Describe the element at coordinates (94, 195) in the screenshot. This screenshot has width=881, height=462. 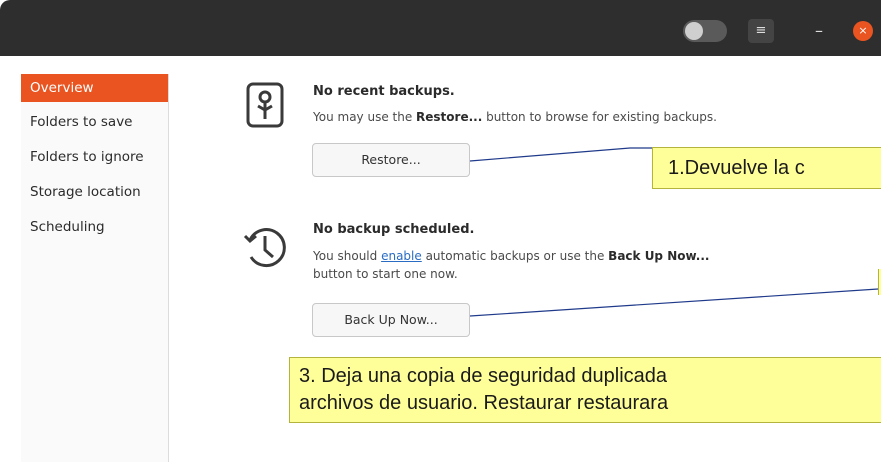
I see `sidebar-item-storage-location: Storage location` at that location.